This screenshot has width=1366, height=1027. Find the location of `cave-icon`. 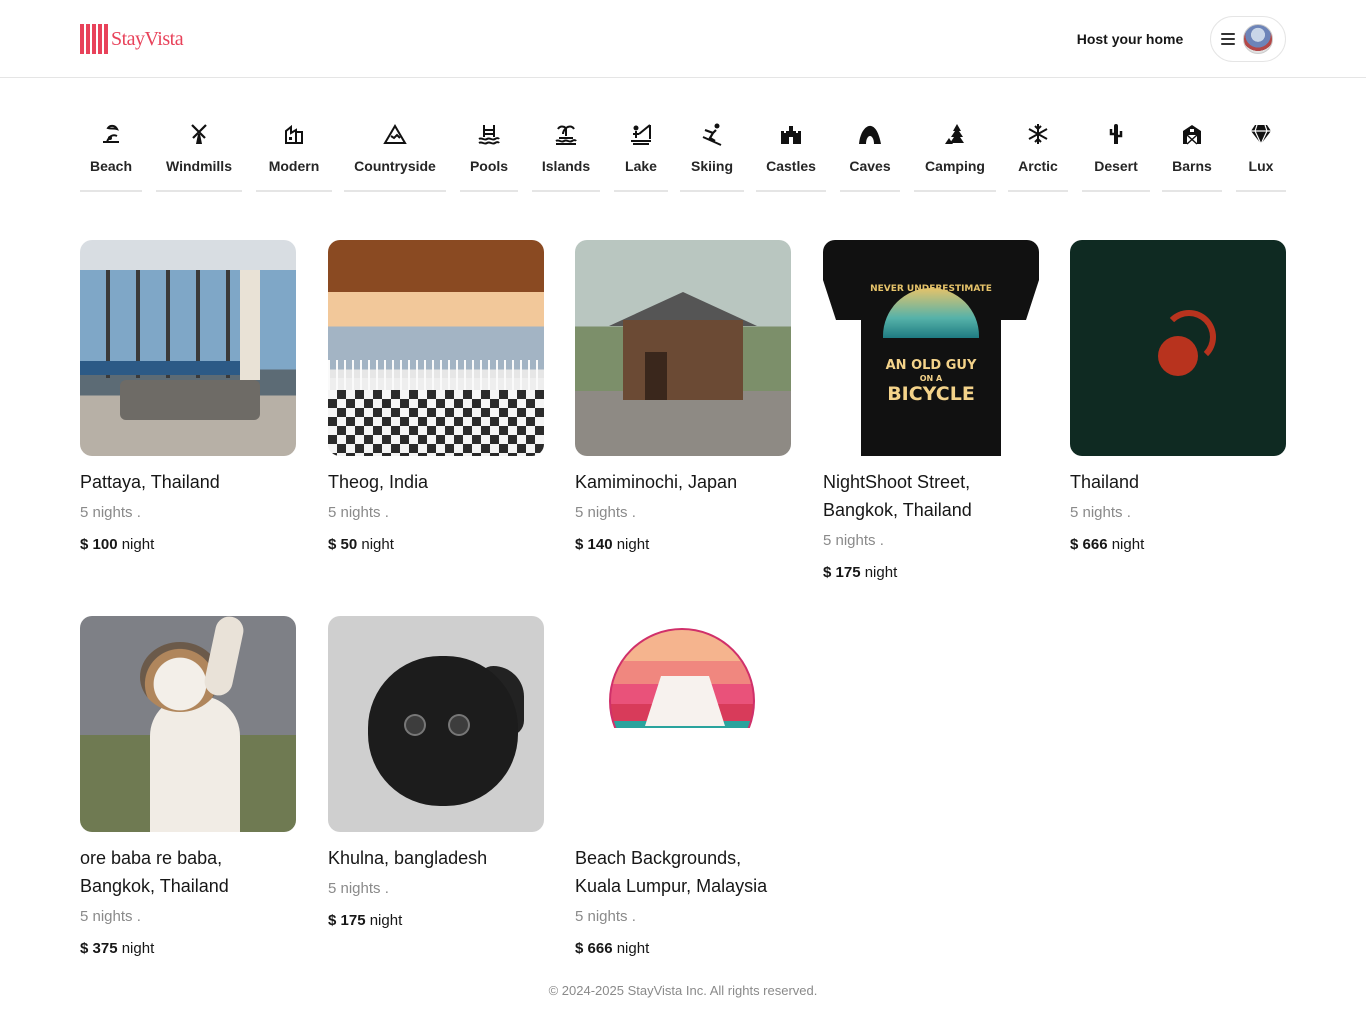

cave-icon is located at coordinates (870, 134).